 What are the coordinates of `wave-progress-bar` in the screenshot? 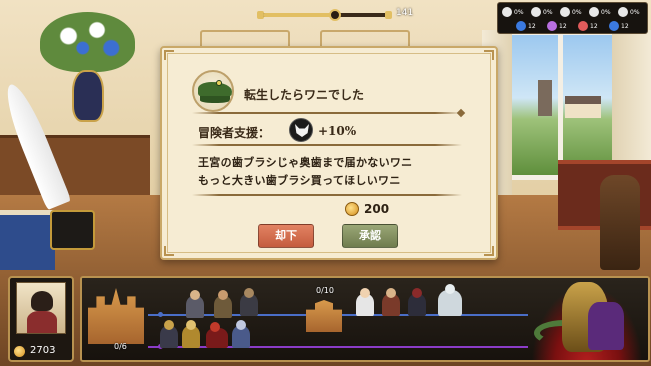 It's located at (324, 15).